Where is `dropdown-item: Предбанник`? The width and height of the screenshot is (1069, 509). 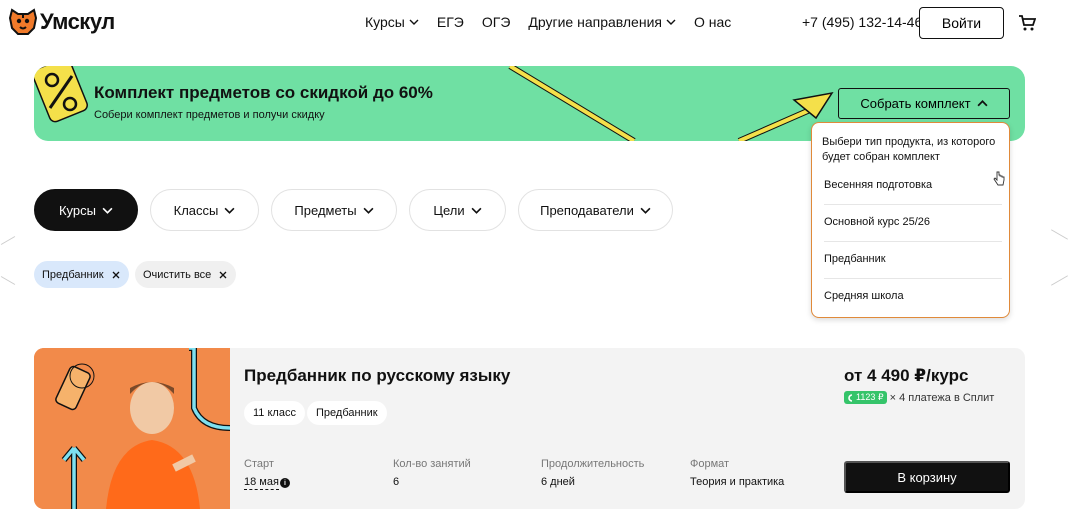
dropdown-item: Предбанник is located at coordinates (913, 259).